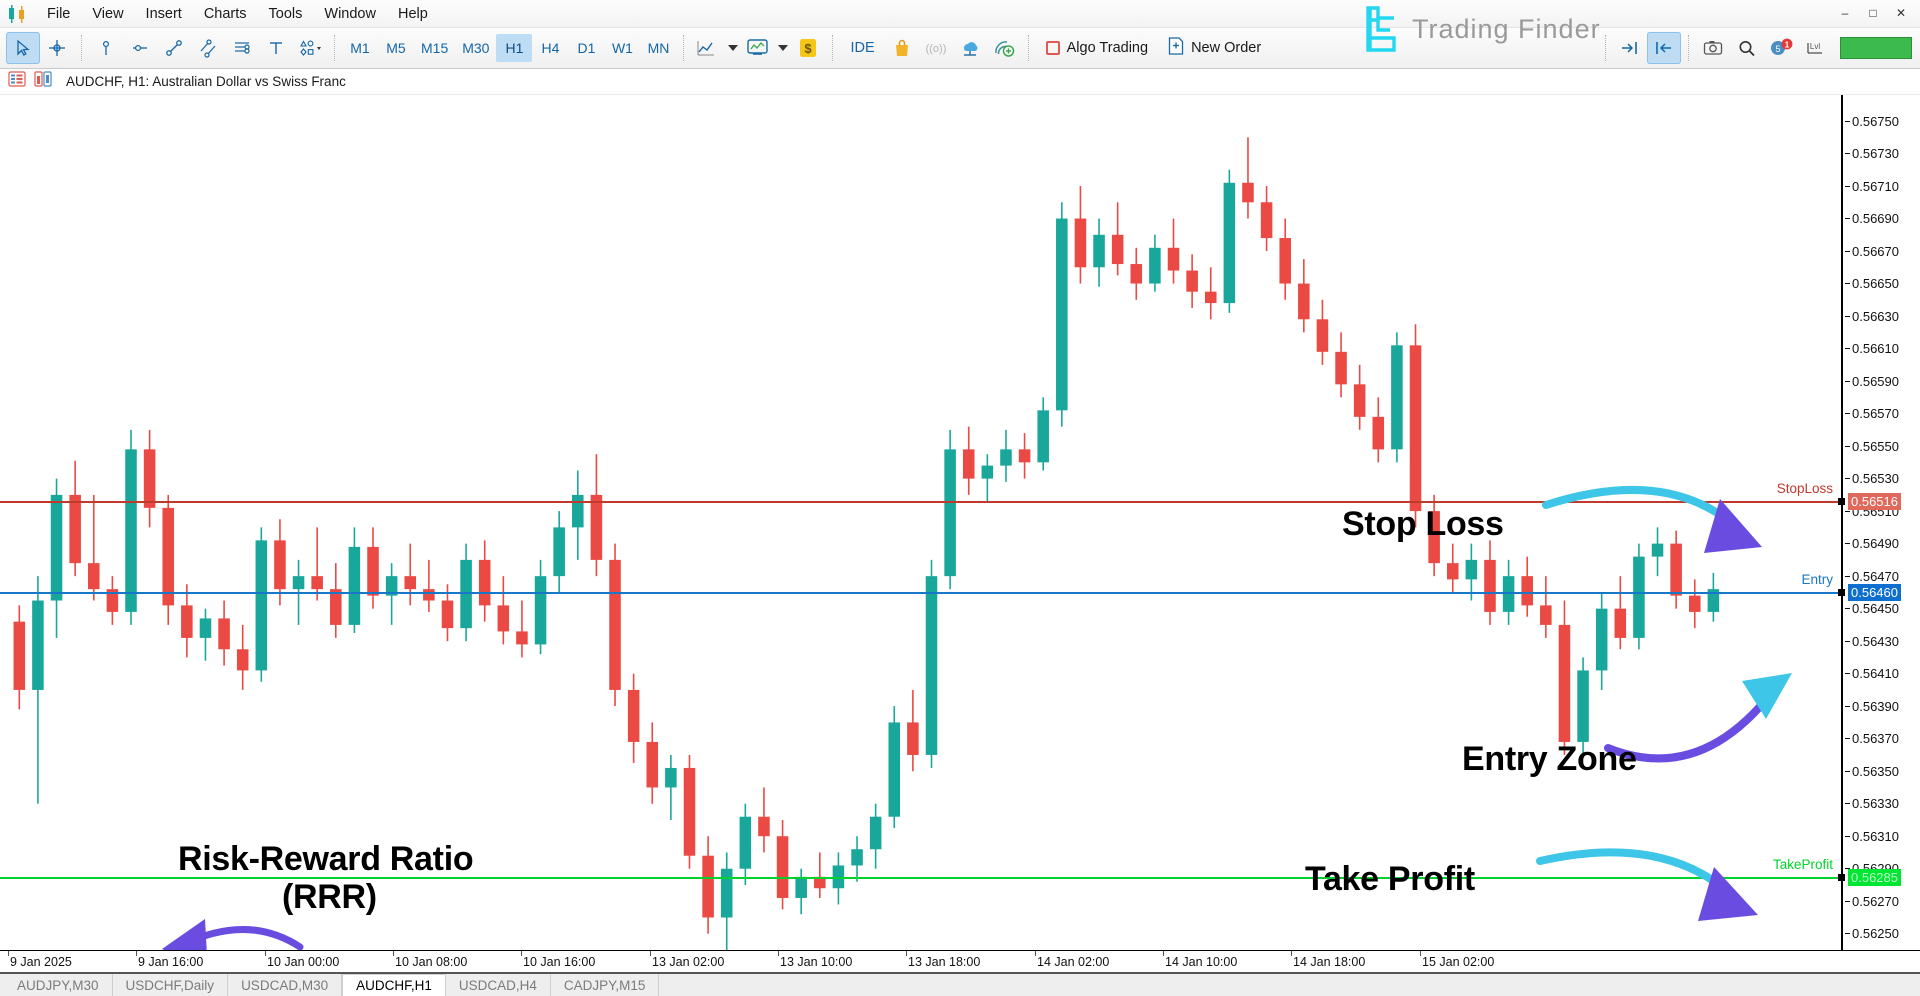  Describe the element at coordinates (1872, 901) in the screenshot. I see `price-tick: 0.56270` at that location.